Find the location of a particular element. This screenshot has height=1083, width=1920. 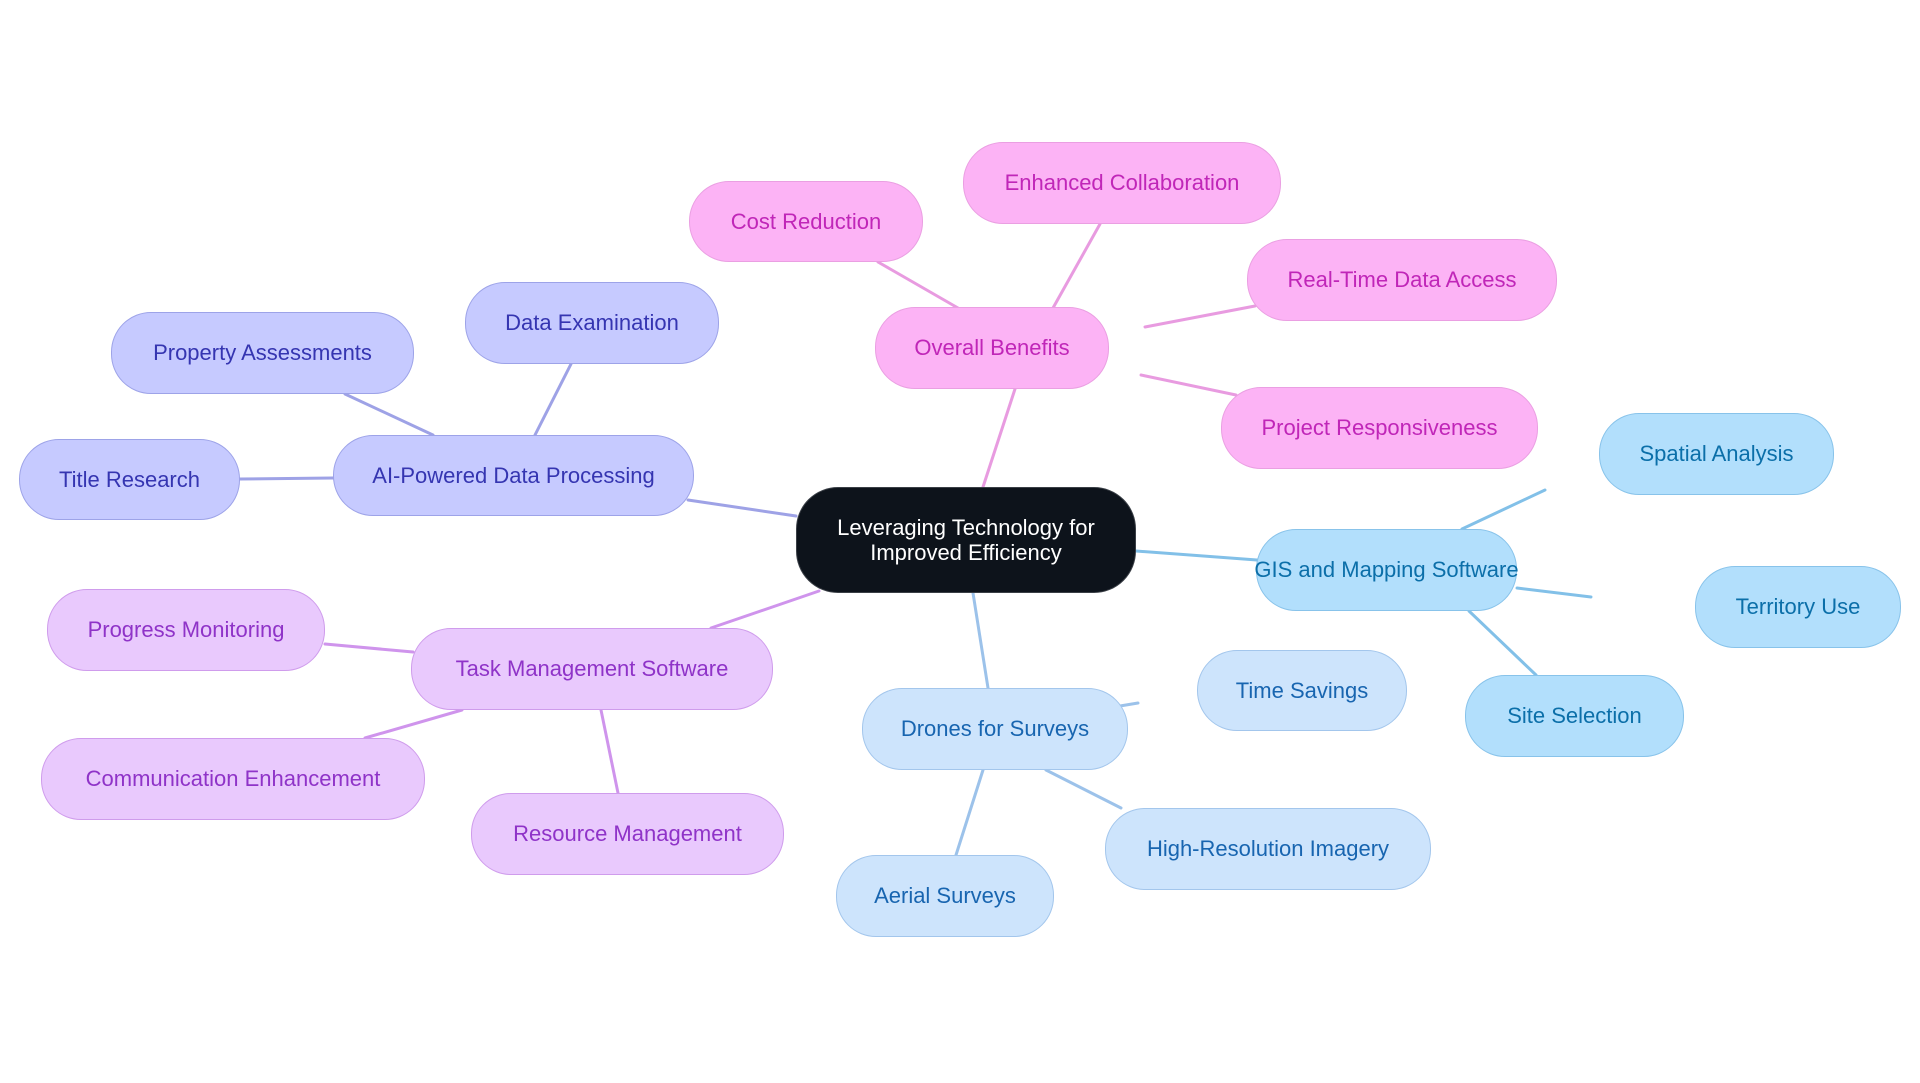

node-site-selection: Site Selection is located at coordinates (1574, 716).